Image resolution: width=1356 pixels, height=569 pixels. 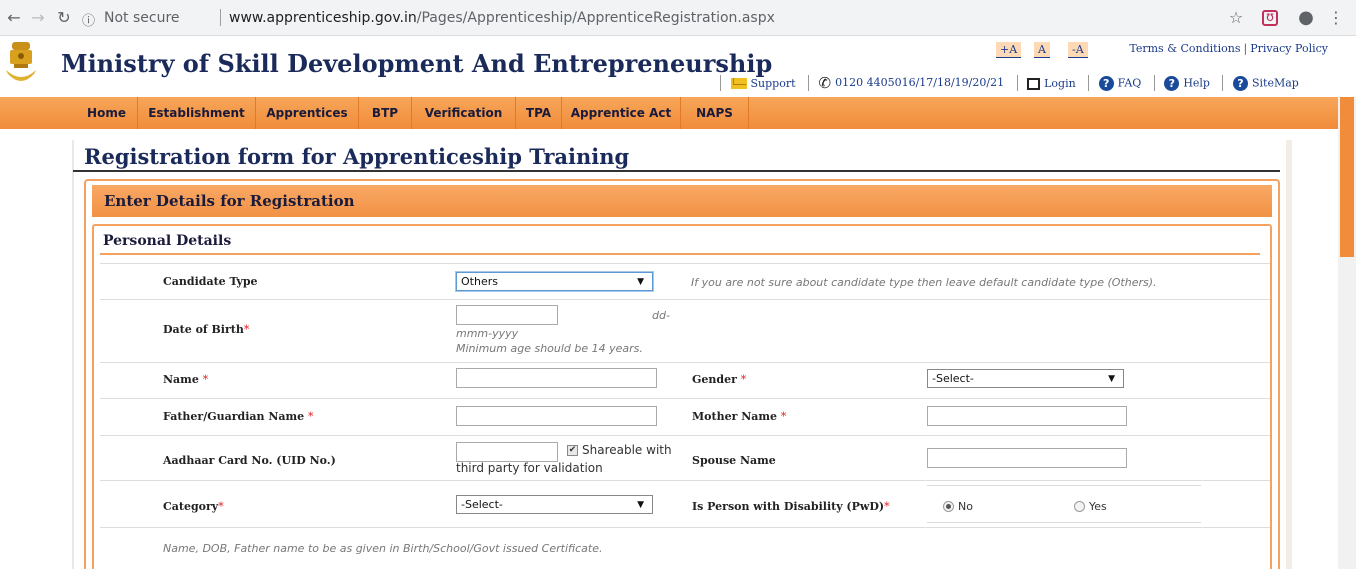 I want to click on candidate-type-value: Others, so click(x=479, y=281).